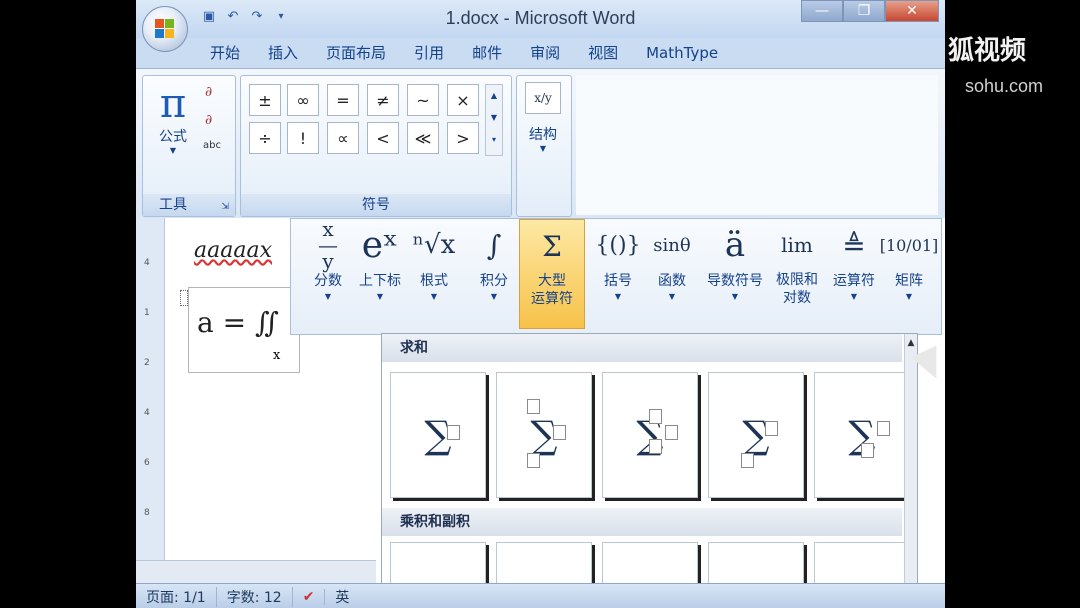  Describe the element at coordinates (283, 53) in the screenshot. I see `tab-insert: 插入` at that location.